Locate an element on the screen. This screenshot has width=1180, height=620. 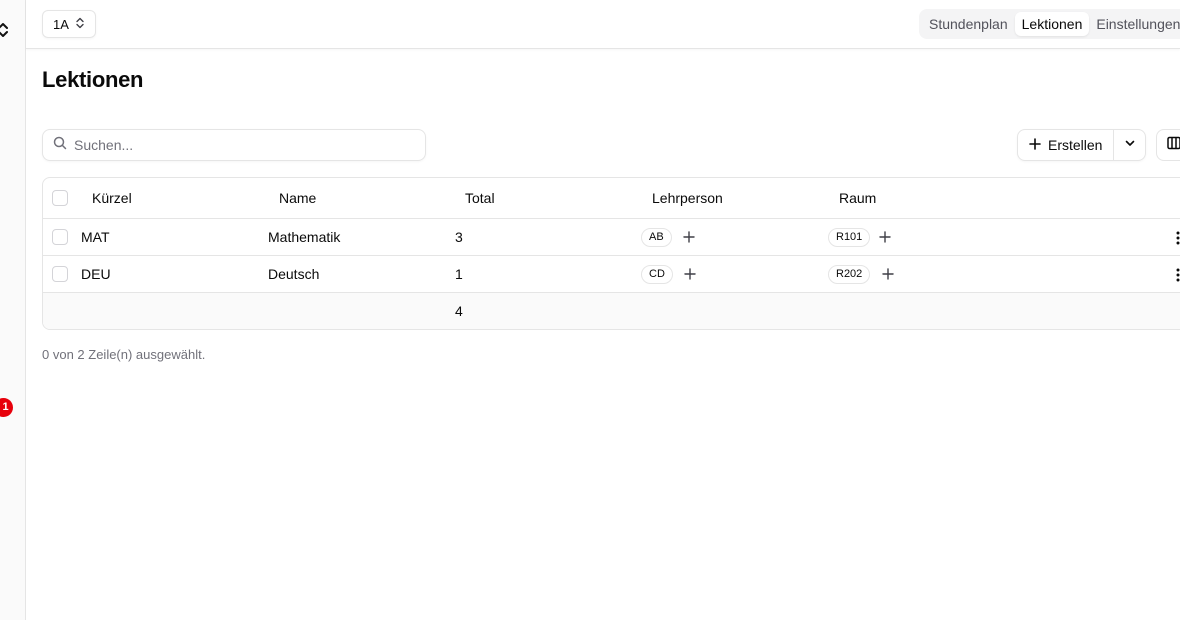
columns-icon is located at coordinates (1173, 145).